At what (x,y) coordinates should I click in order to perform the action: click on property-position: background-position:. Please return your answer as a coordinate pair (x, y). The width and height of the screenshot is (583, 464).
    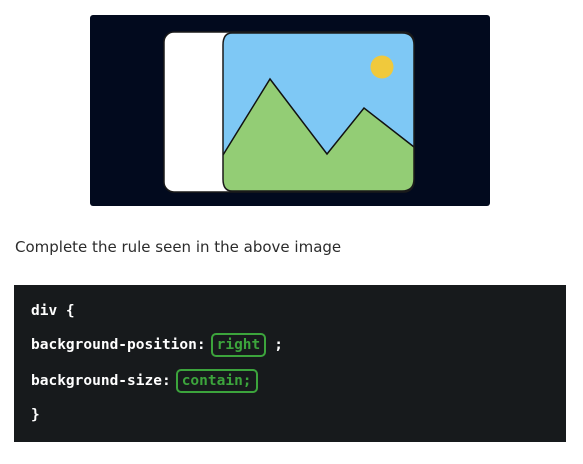
    Looking at the image, I should click on (118, 345).